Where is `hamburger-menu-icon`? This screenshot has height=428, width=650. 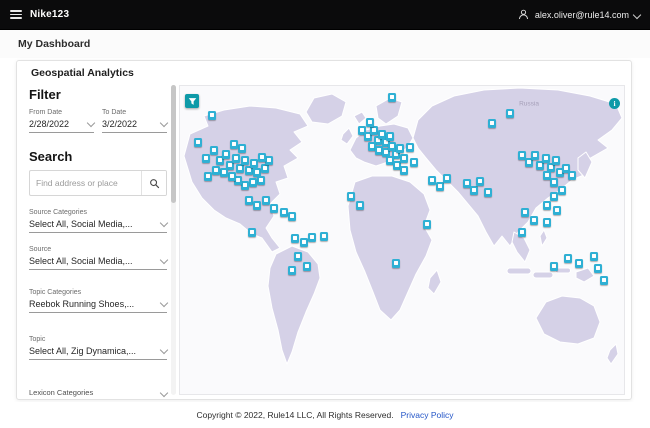
hamburger-menu-icon is located at coordinates (16, 14).